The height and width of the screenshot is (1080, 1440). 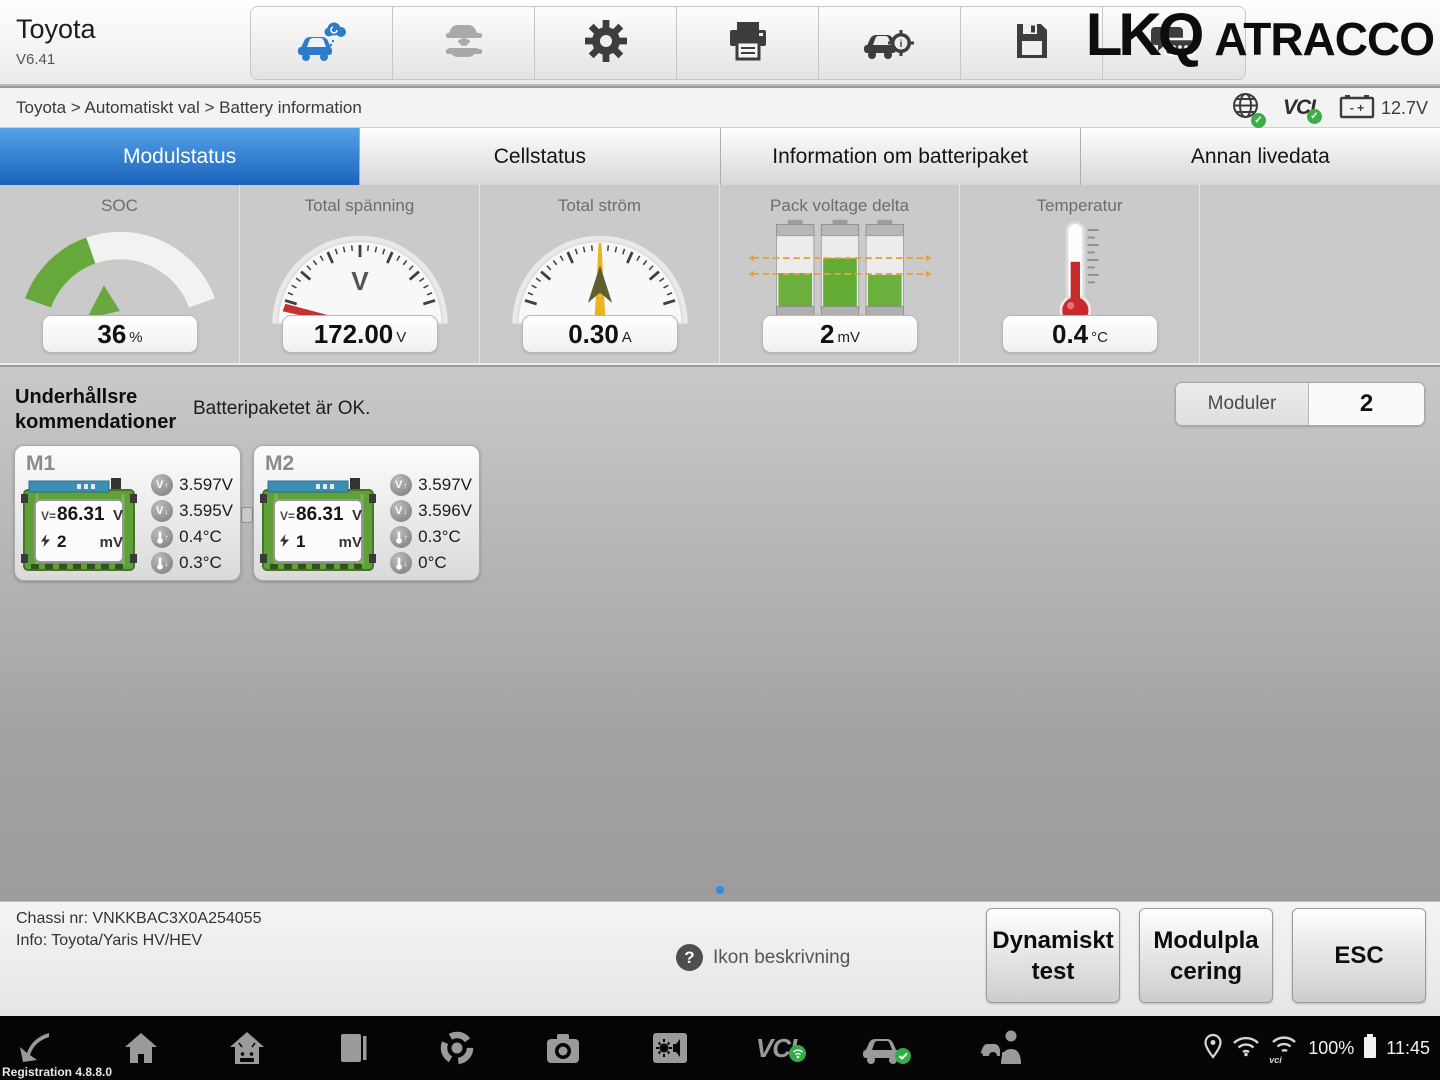 I want to click on technician-icon, so click(x=1002, y=1048).